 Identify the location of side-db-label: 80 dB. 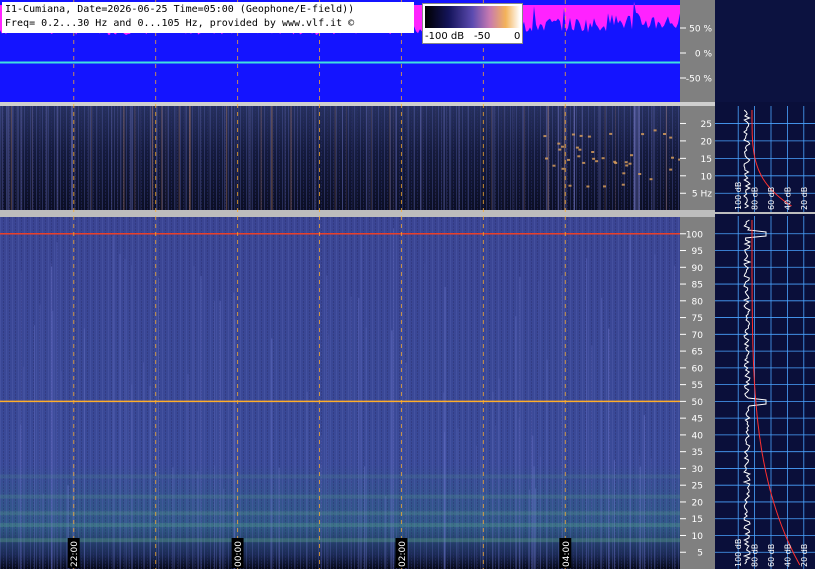
(755, 198).